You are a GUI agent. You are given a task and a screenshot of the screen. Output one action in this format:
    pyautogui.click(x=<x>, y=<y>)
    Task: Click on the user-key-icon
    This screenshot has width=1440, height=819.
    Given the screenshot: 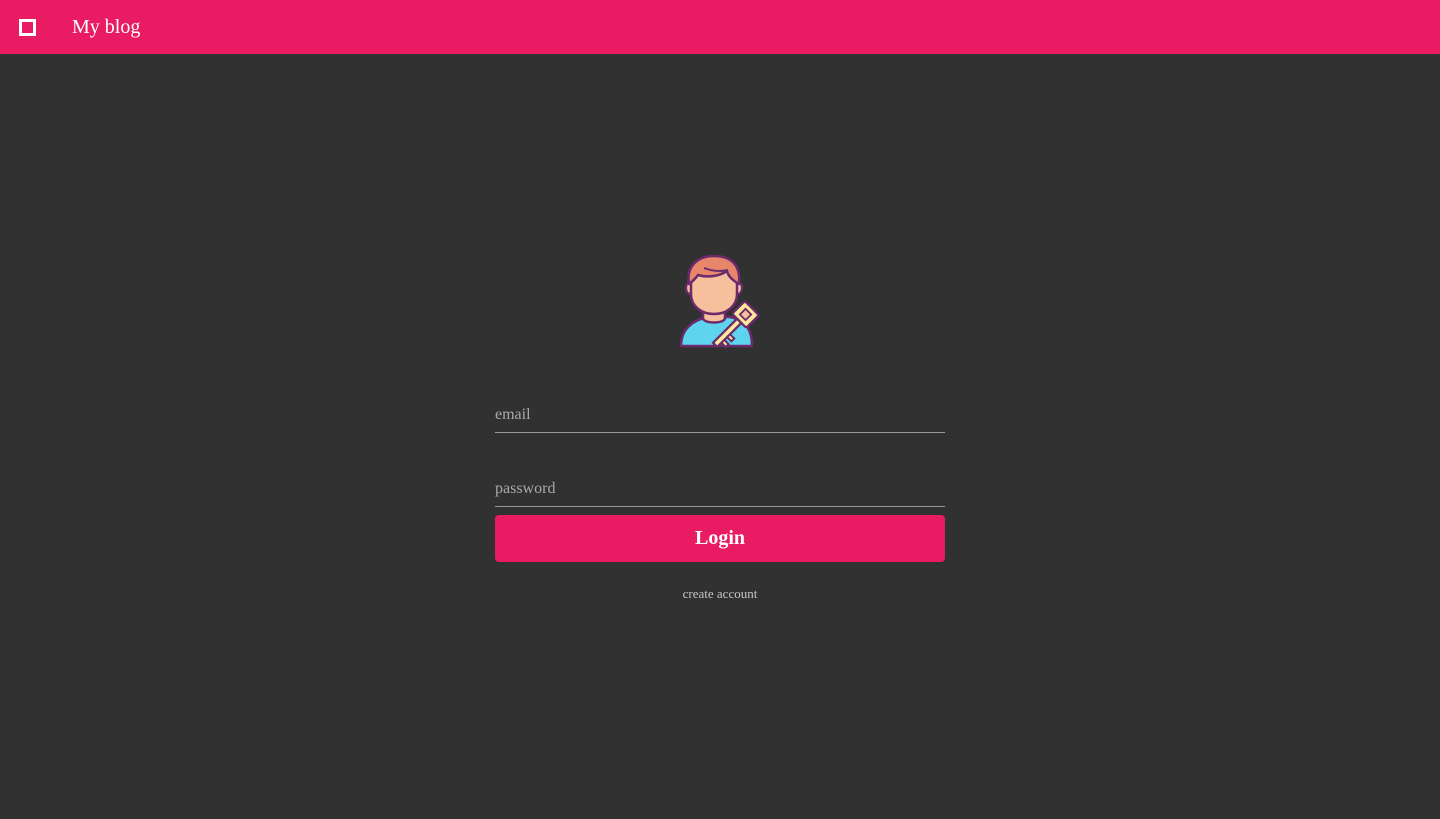 What is the action you would take?
    pyautogui.click(x=719, y=307)
    